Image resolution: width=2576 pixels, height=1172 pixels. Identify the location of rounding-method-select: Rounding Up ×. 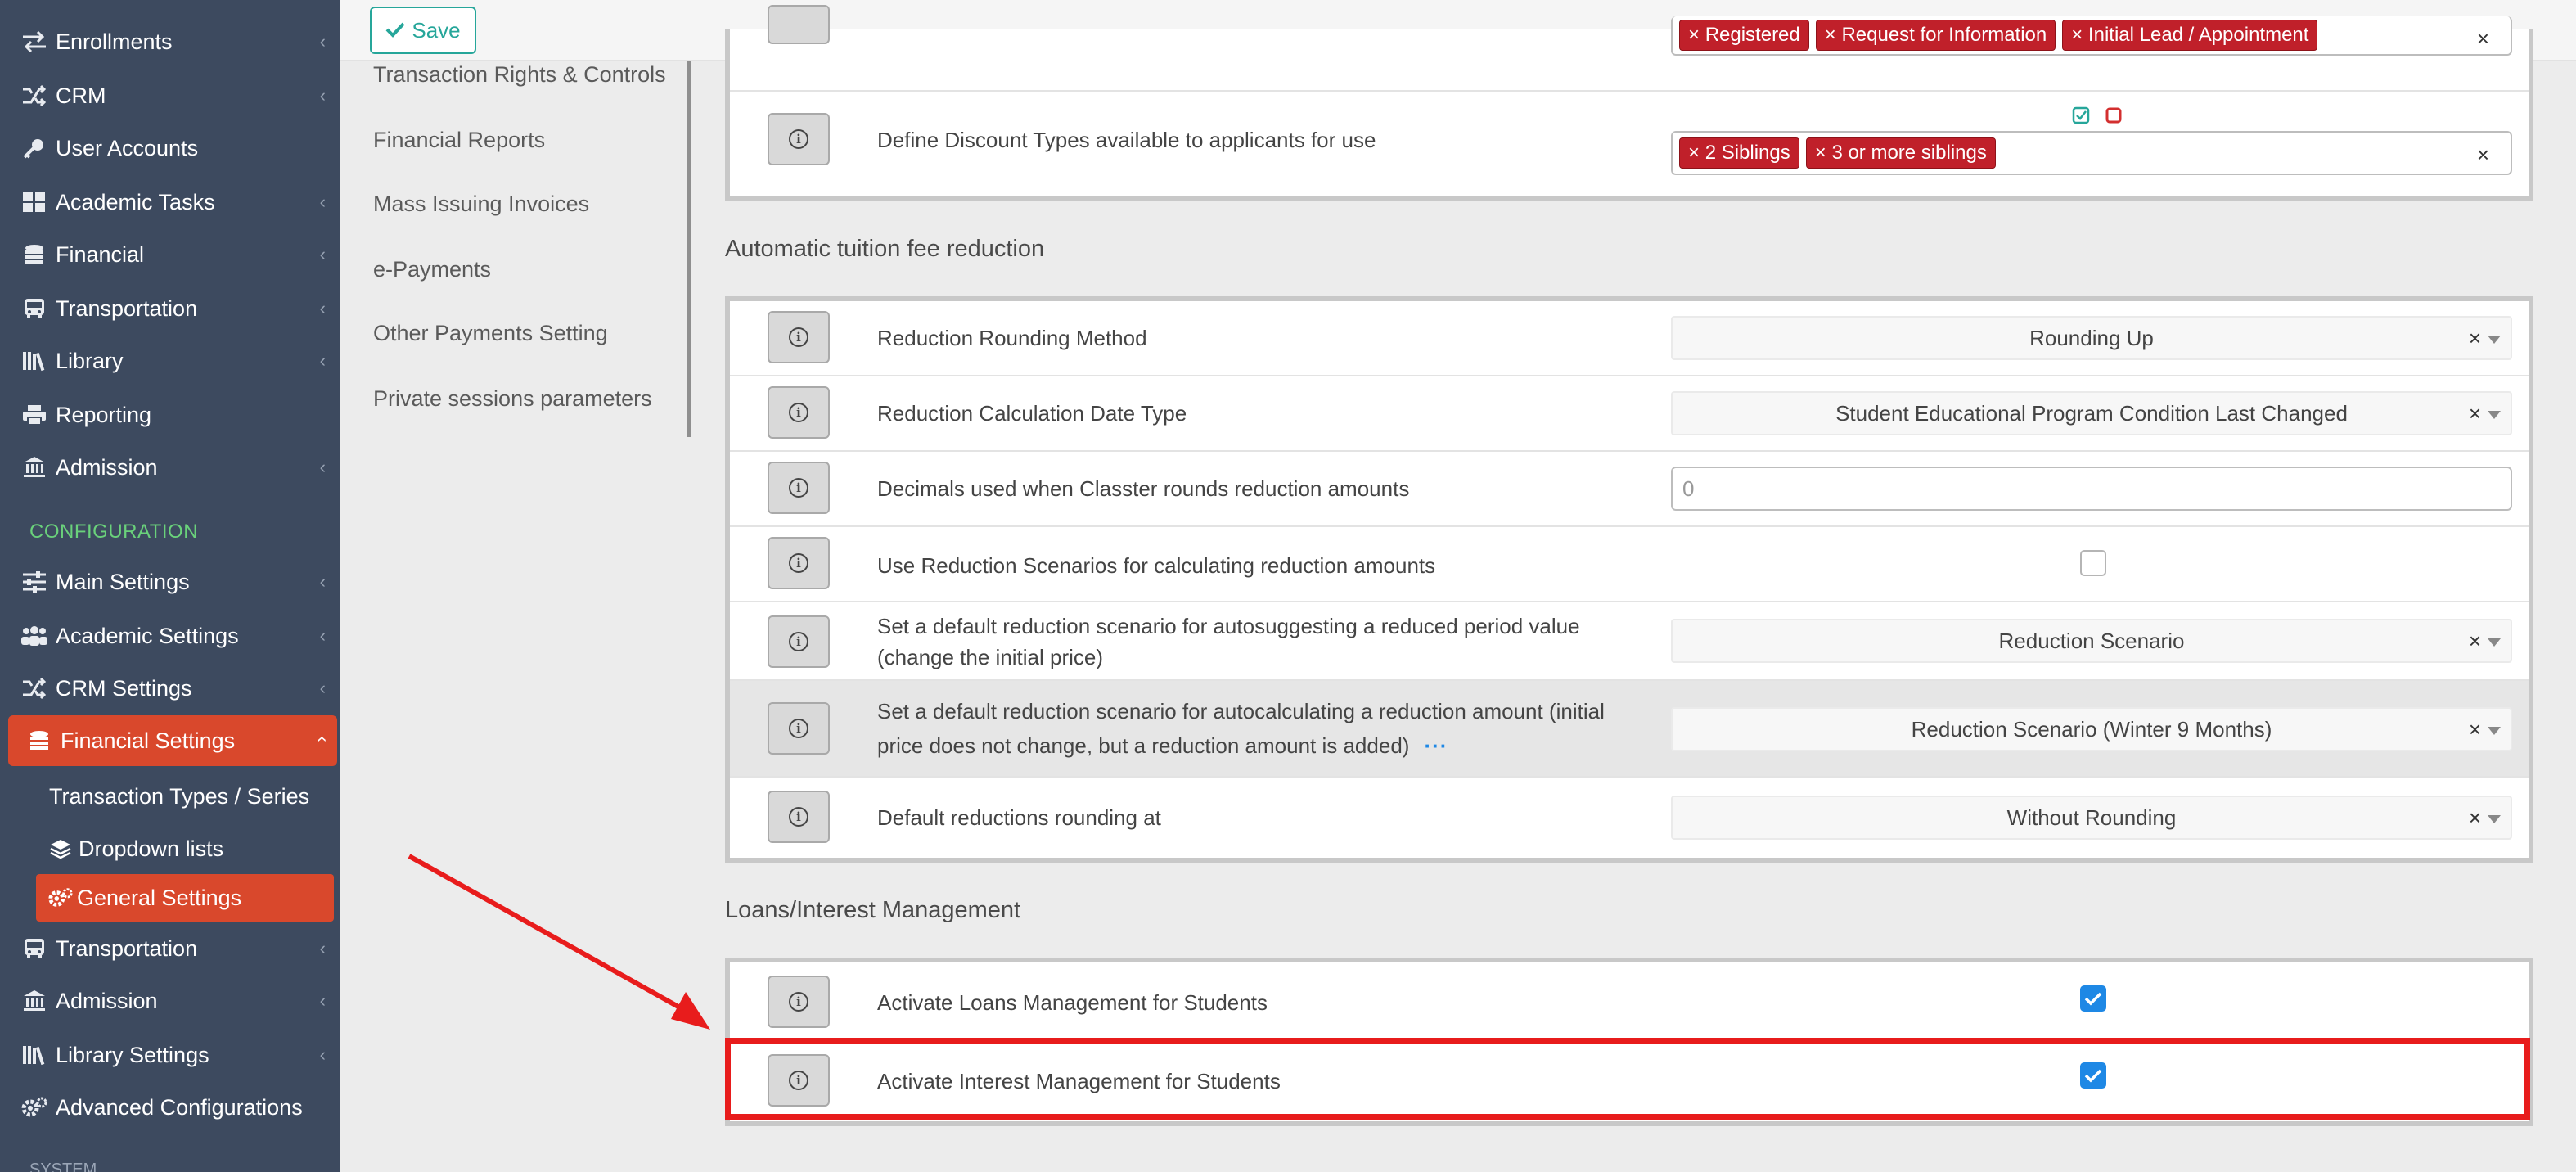
(2091, 338).